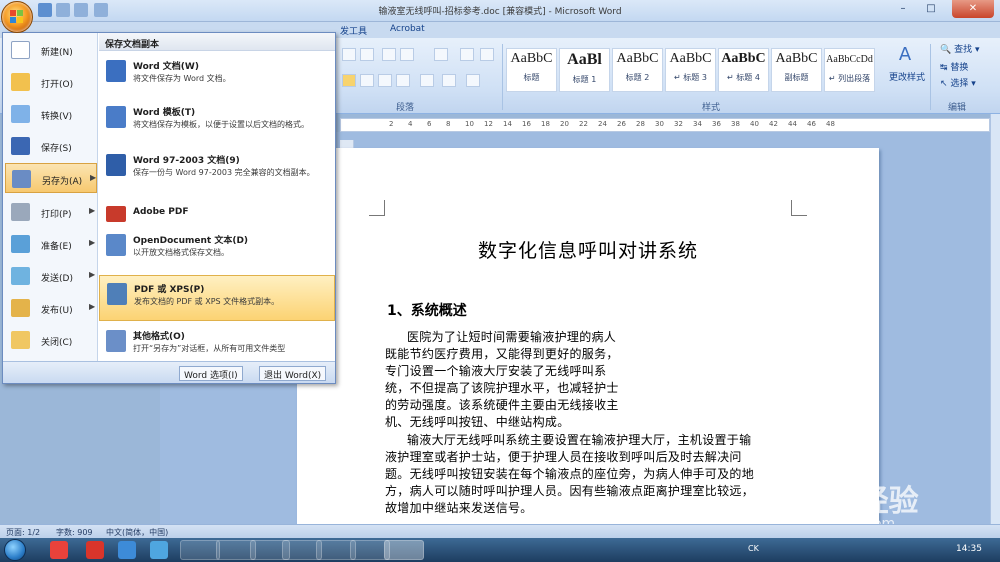  I want to click on paragraph-line: 故增加中继站来发送信号。, so click(459, 508).